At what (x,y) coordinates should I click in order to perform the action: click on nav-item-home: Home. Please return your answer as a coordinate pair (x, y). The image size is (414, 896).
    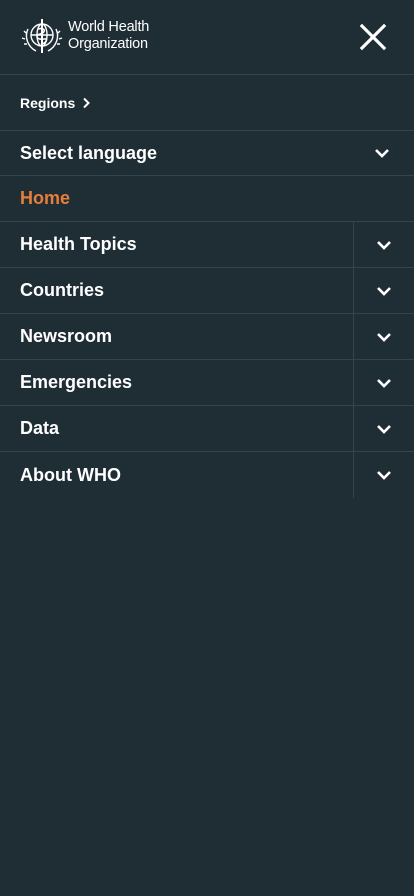
    Looking at the image, I should click on (207, 199).